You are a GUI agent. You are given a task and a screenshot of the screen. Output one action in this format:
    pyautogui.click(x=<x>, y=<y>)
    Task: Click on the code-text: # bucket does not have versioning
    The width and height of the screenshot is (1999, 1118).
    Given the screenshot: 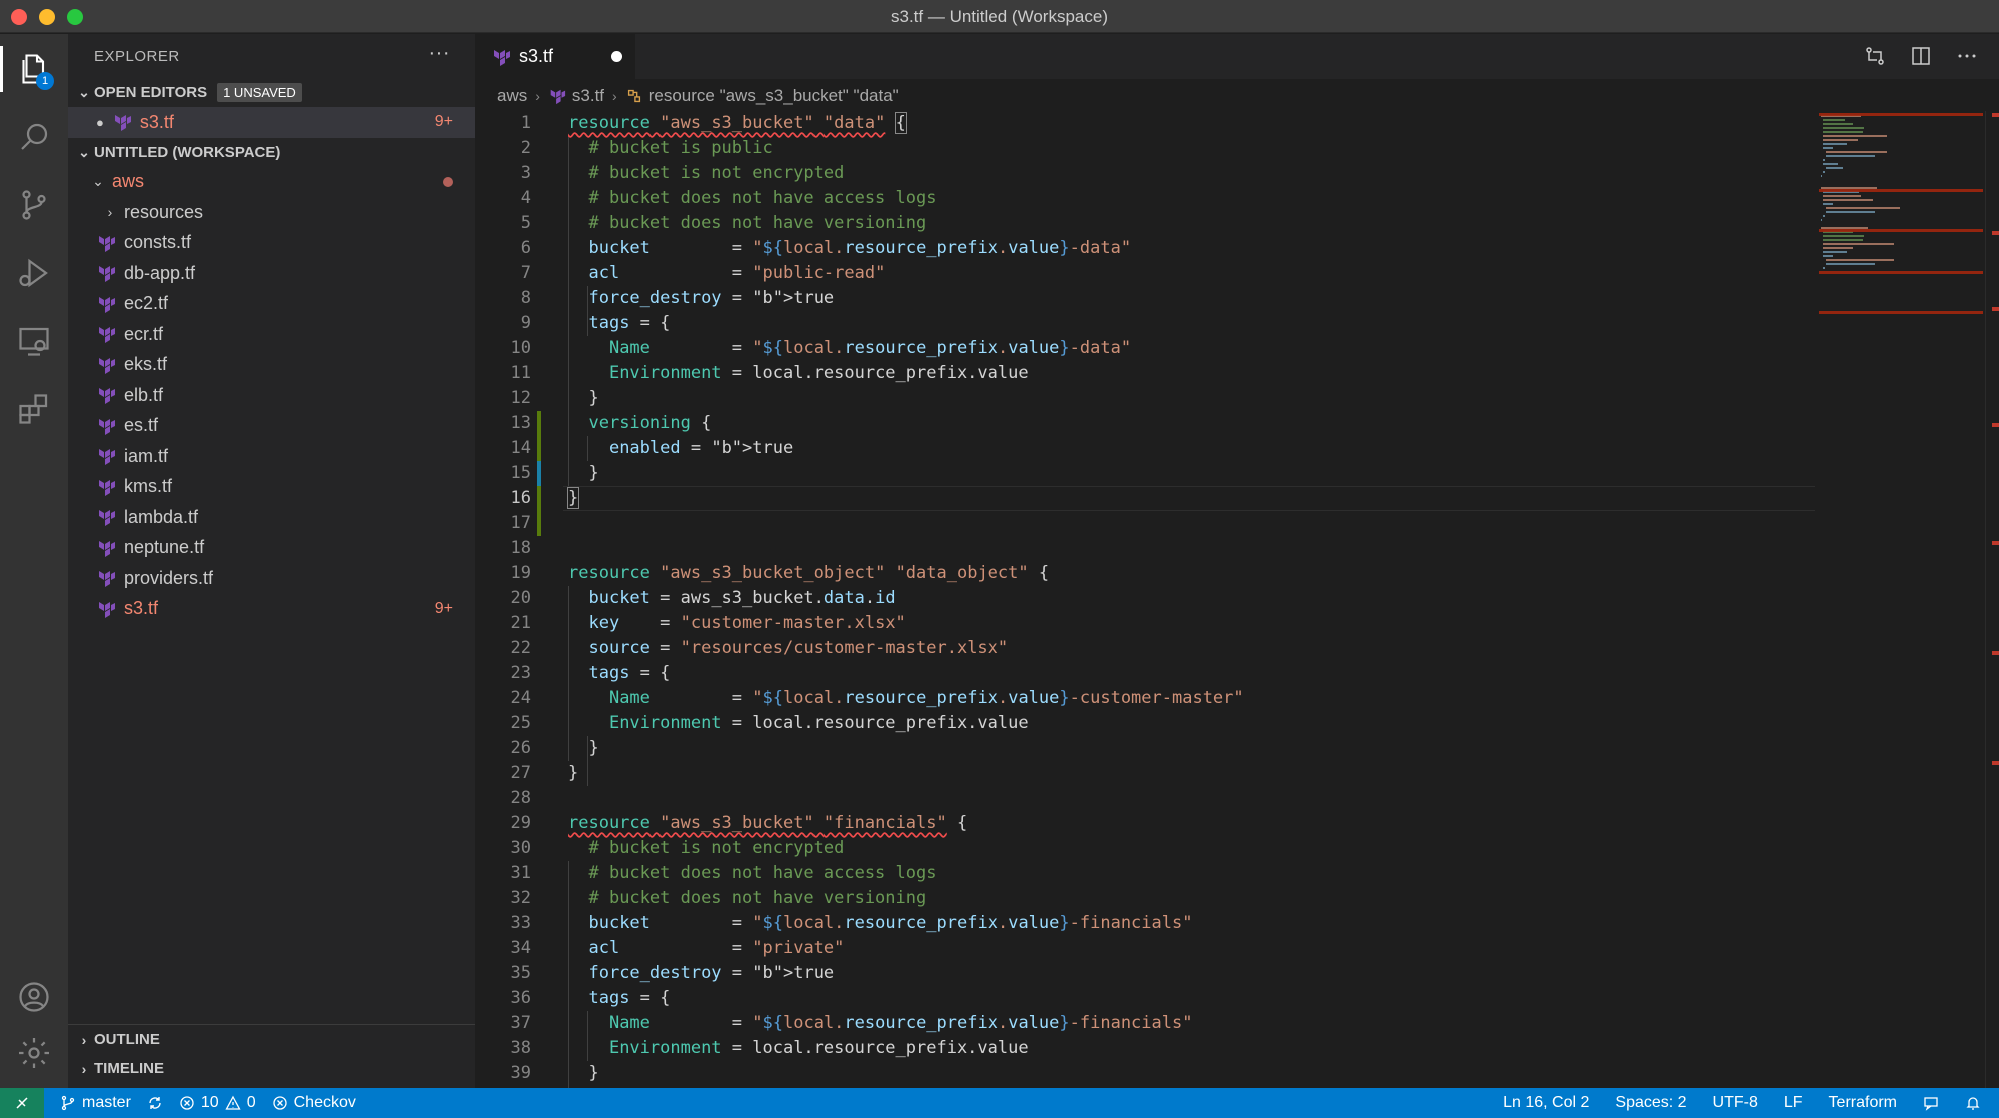 What is the action you would take?
    pyautogui.click(x=757, y=223)
    